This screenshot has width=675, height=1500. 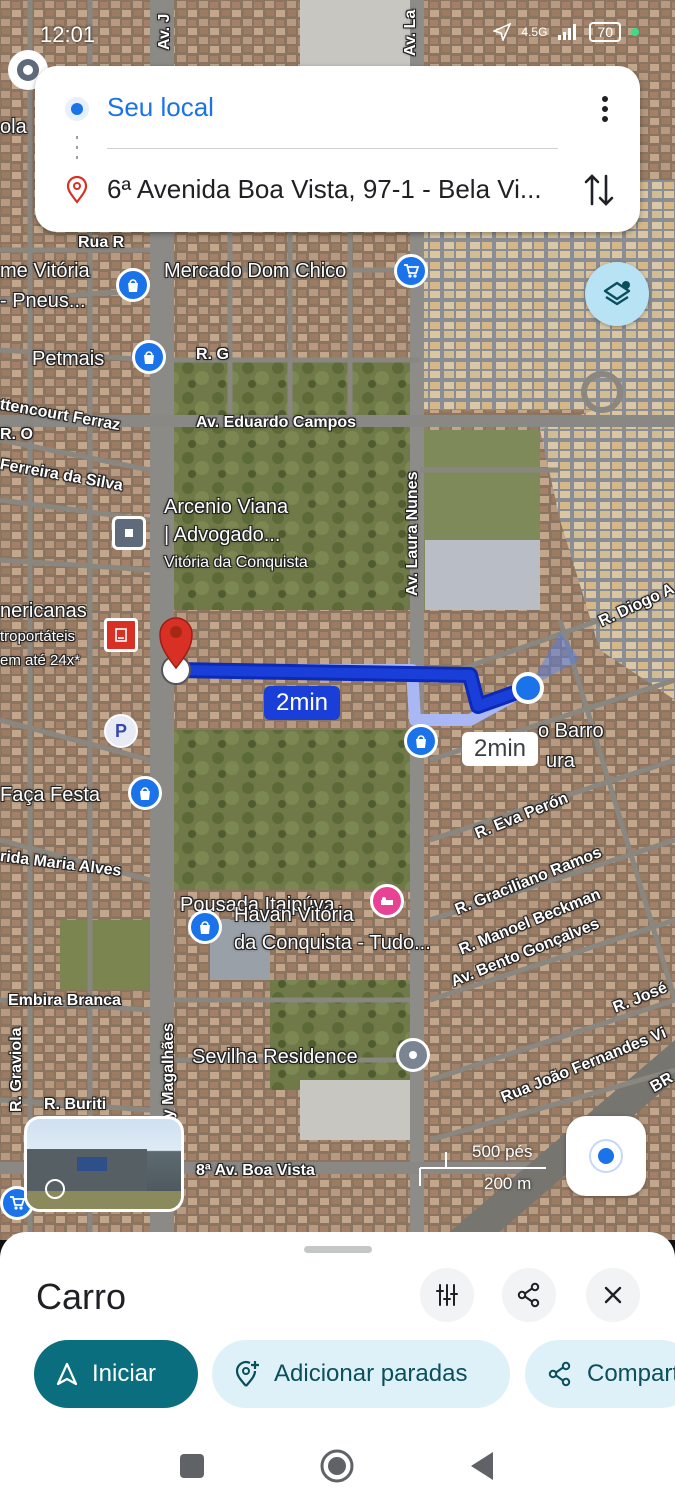 What do you see at coordinates (212, 354) in the screenshot?
I see `map-label-rg: R. G` at bounding box center [212, 354].